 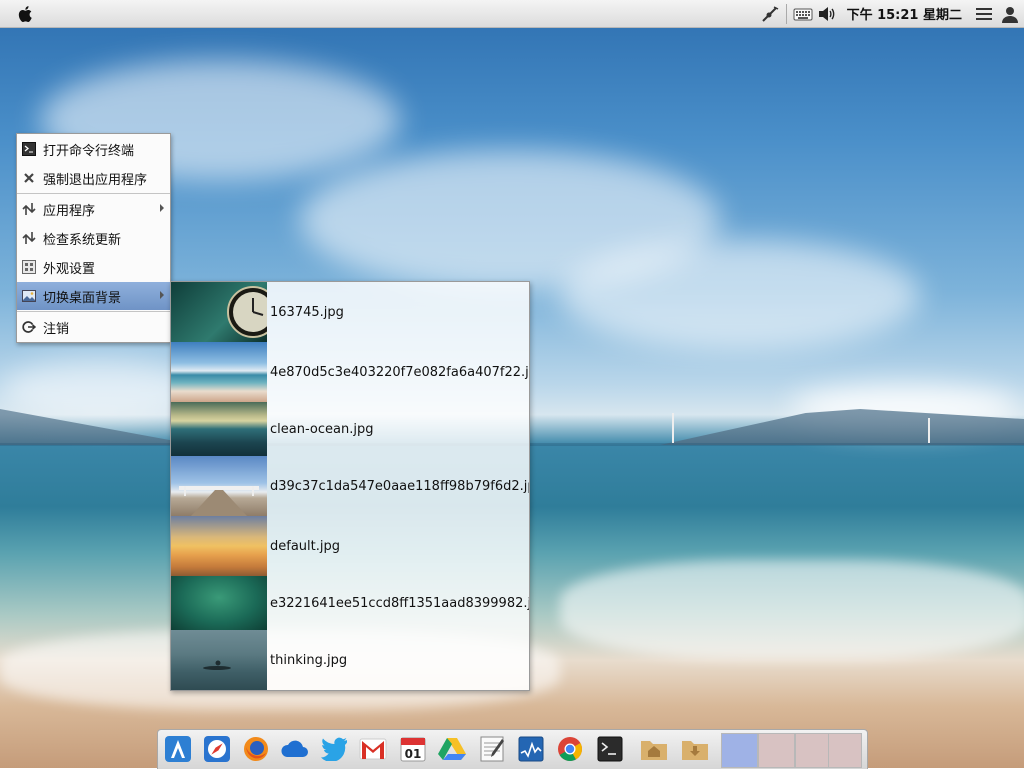 I want to click on safari-icon, so click(x=217, y=749).